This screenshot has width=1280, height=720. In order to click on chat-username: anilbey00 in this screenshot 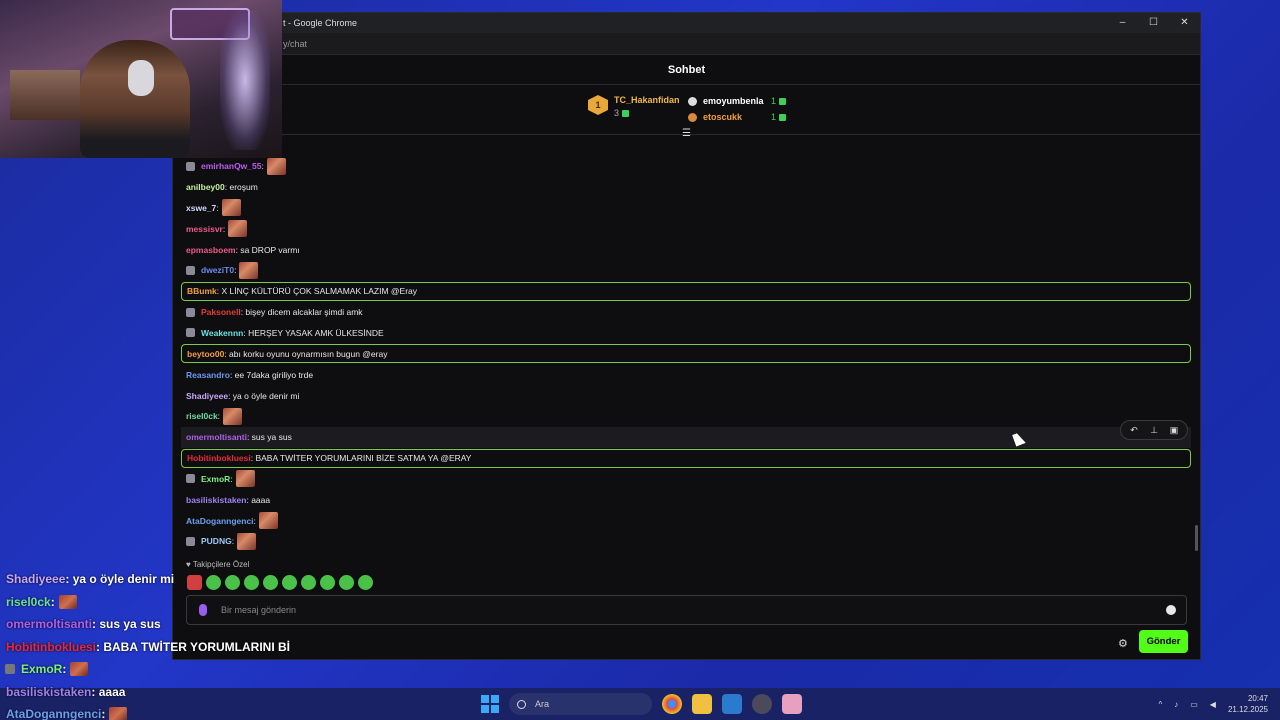, I will do `click(205, 187)`.